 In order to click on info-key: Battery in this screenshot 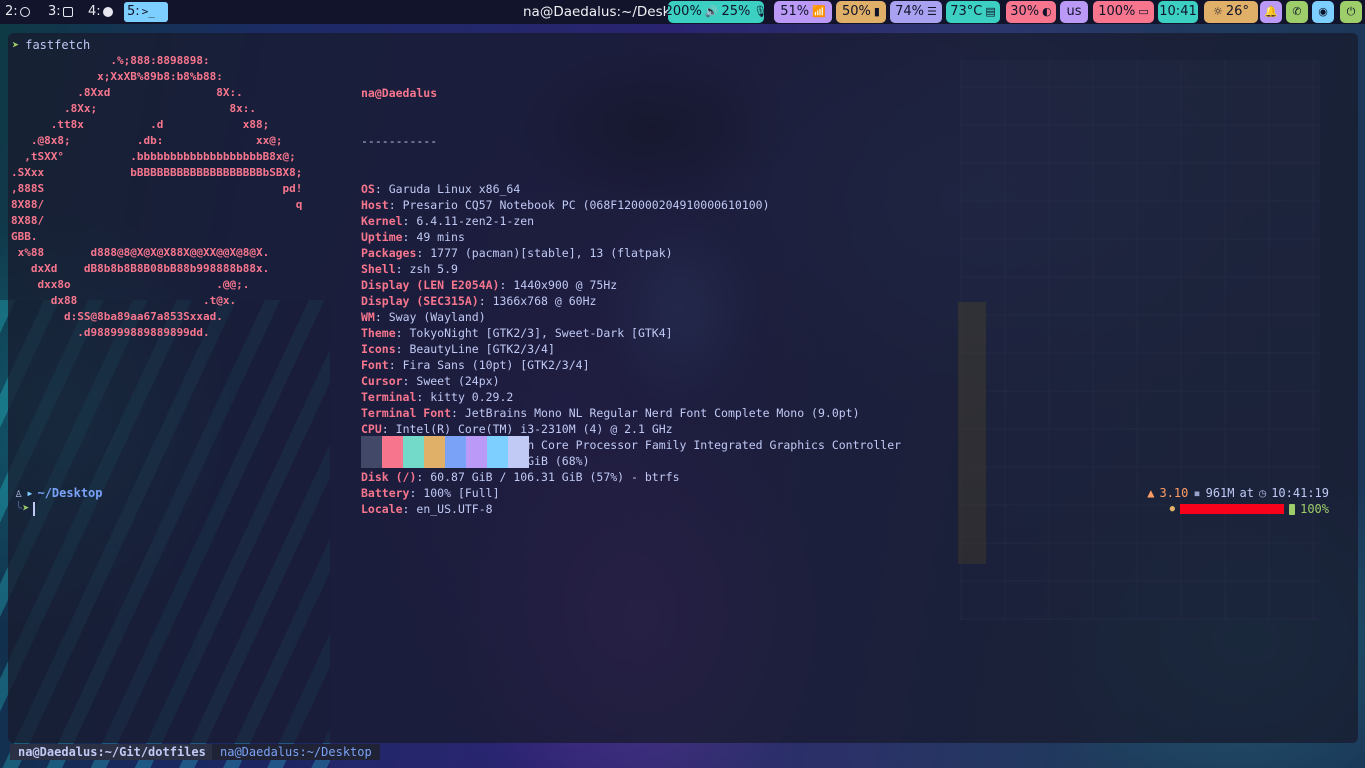, I will do `click(385, 493)`.